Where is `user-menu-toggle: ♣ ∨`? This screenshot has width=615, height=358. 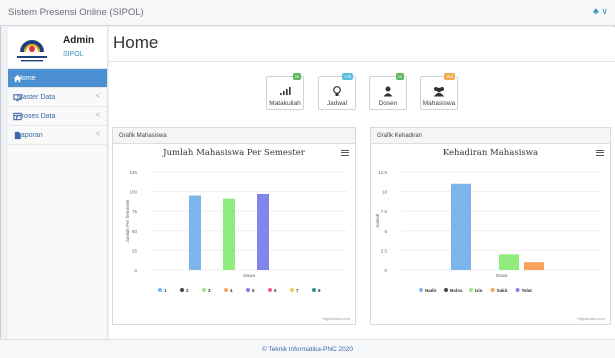 user-menu-toggle: ♣ ∨ is located at coordinates (600, 11).